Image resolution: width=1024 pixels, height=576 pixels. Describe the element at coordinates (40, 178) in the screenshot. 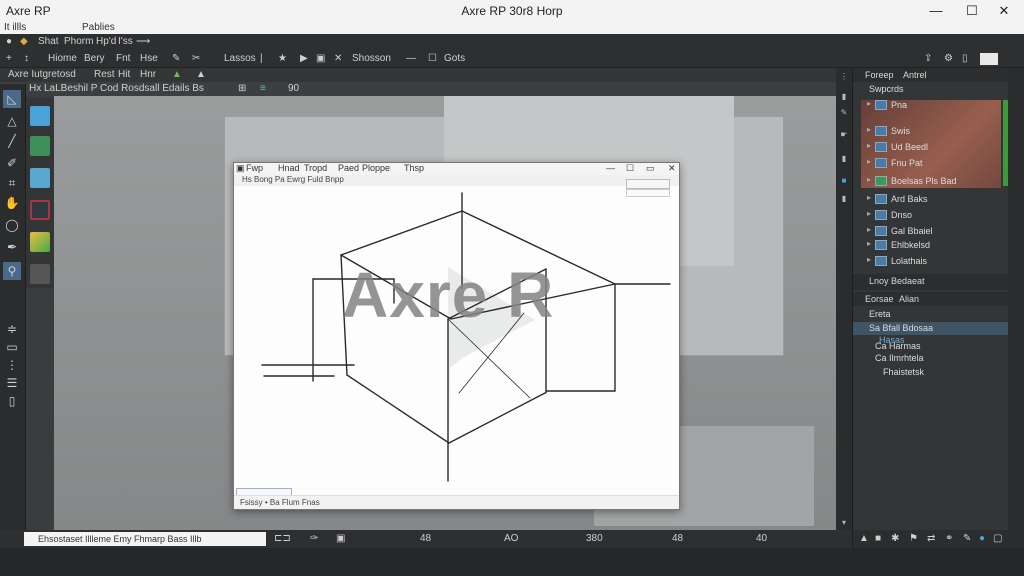

I see `widget-chart-icon` at that location.